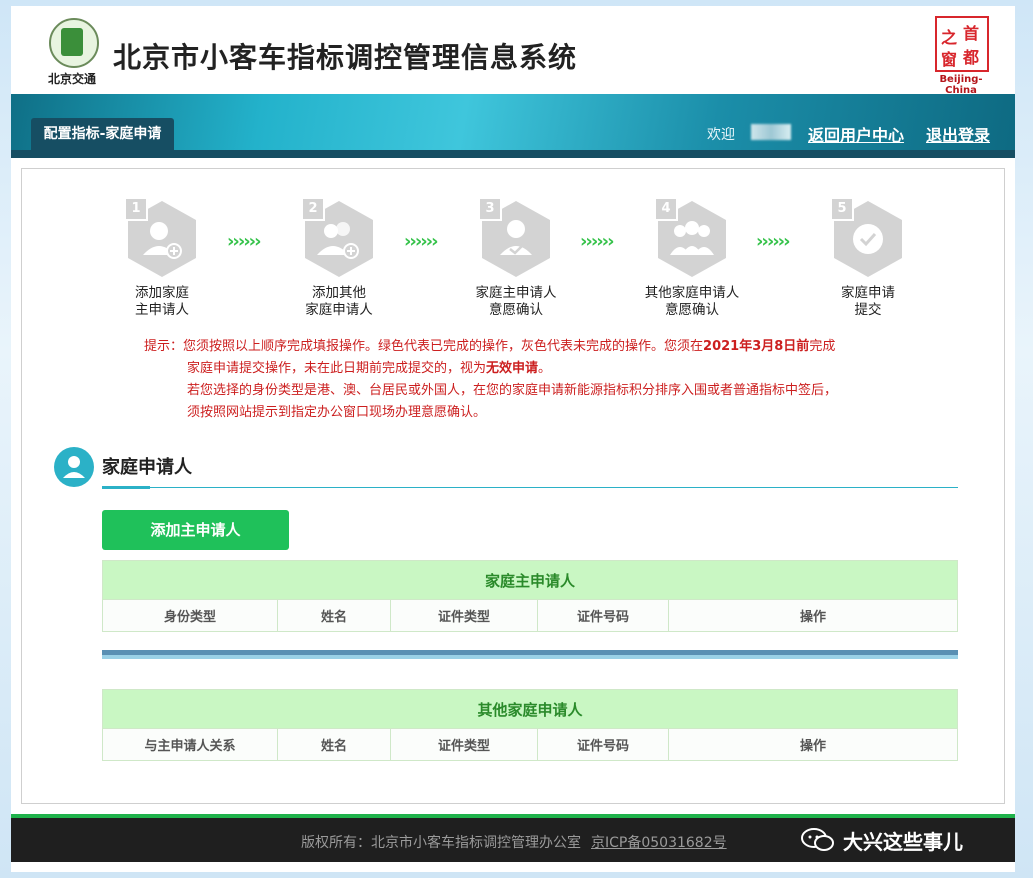 Image resolution: width=1033 pixels, height=878 pixels. I want to click on section-underline, so click(530, 487).